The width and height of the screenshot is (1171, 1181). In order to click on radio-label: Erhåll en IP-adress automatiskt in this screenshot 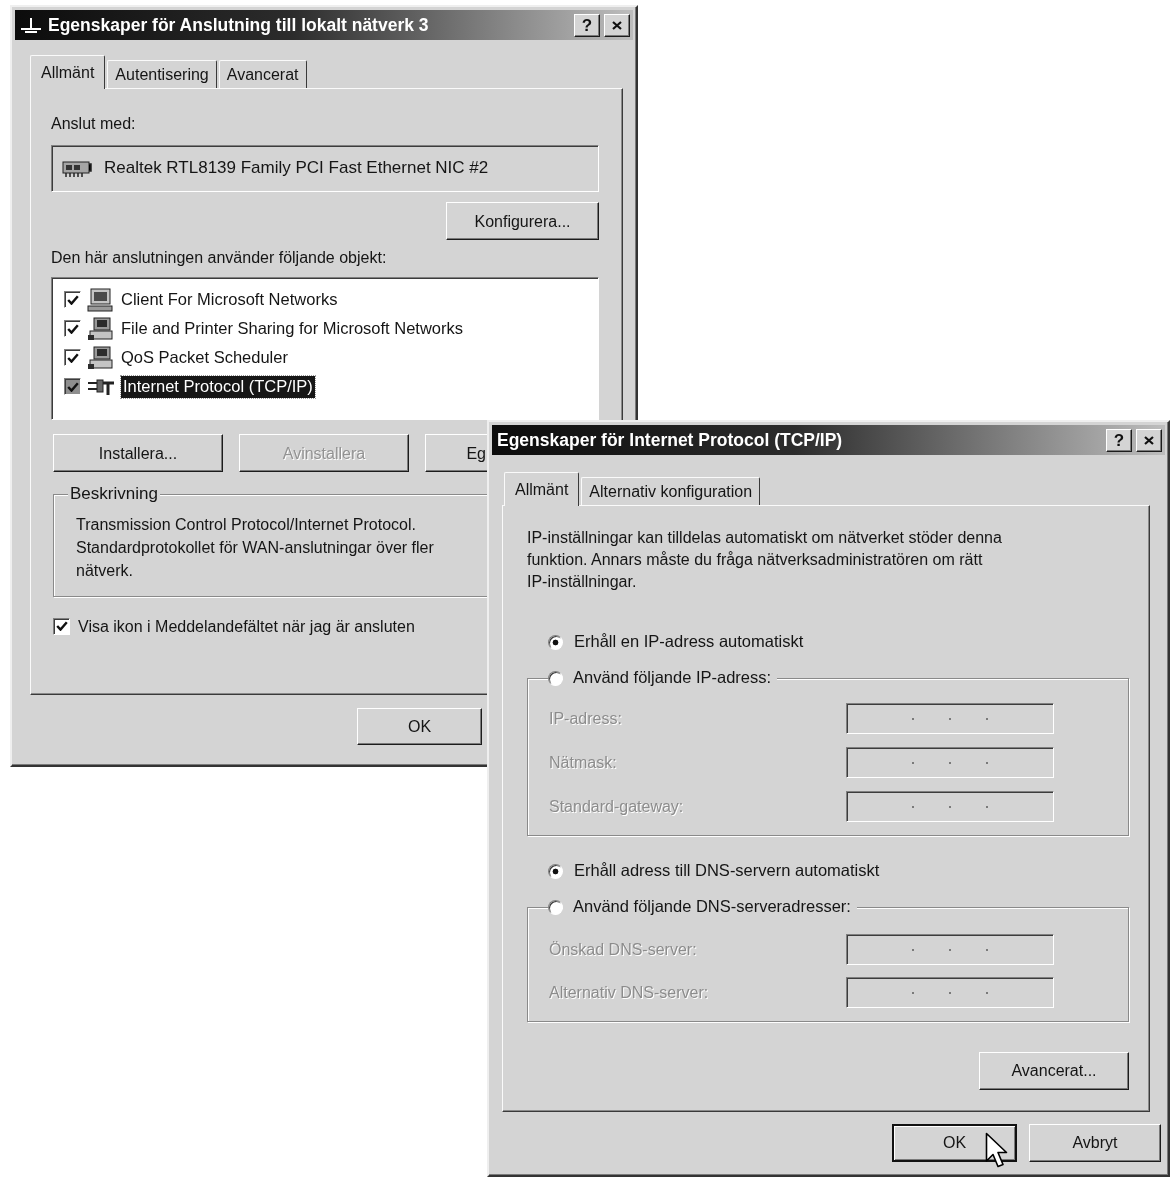, I will do `click(689, 642)`.